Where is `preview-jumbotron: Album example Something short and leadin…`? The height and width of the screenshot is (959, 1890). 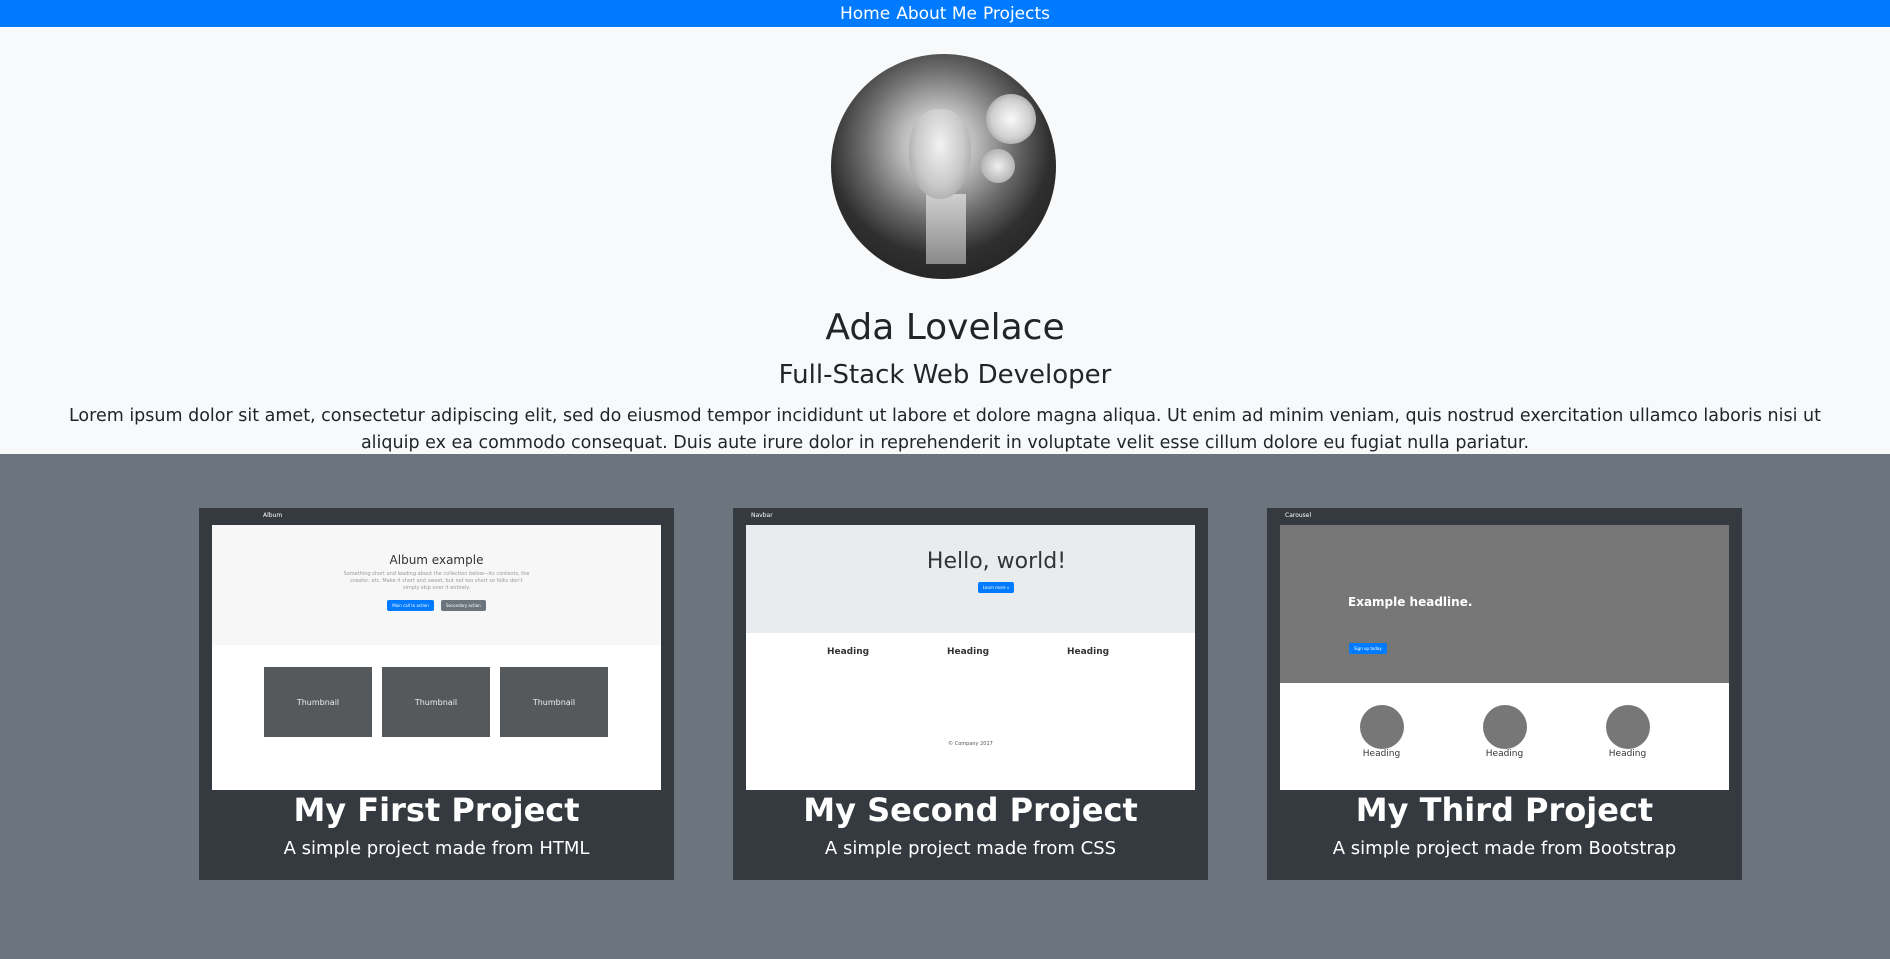 preview-jumbotron: Album example Something short and leadin… is located at coordinates (436, 585).